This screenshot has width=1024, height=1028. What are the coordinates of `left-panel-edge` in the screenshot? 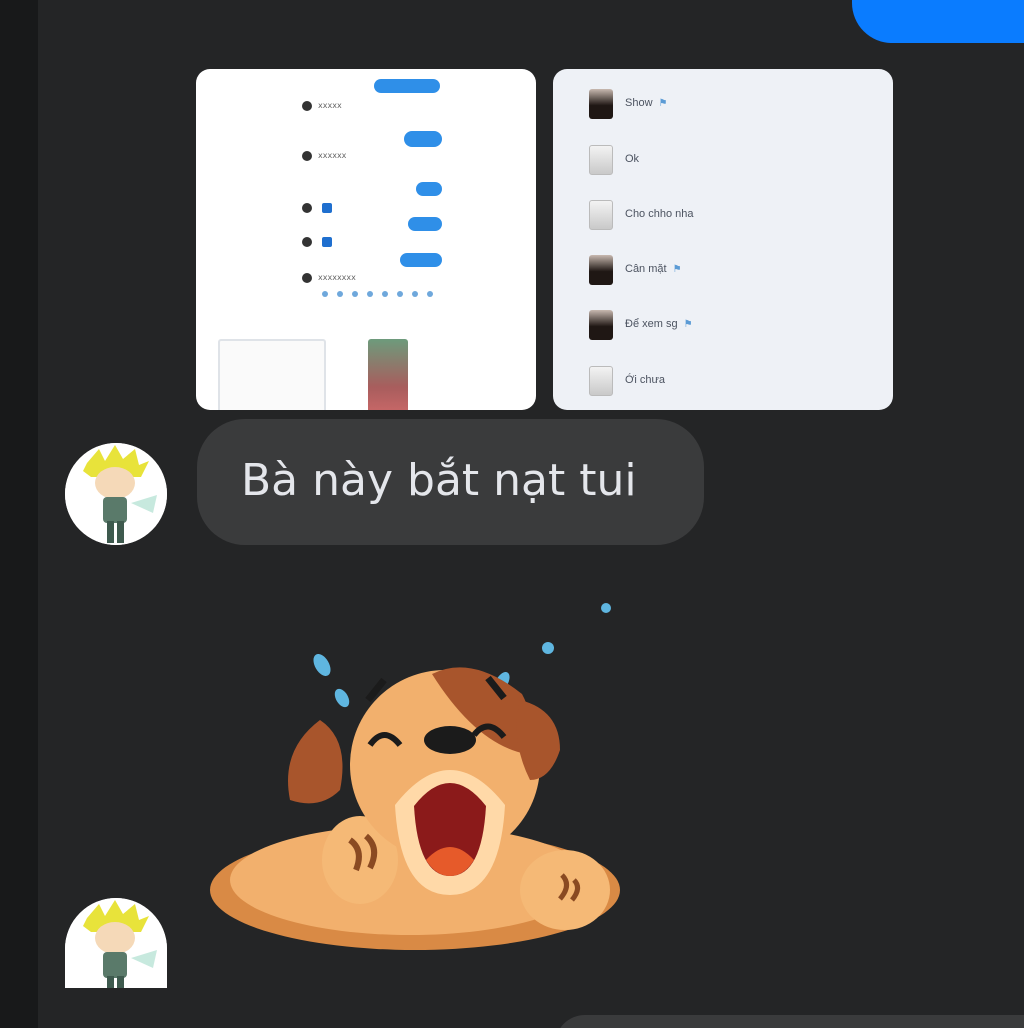 It's located at (19, 514).